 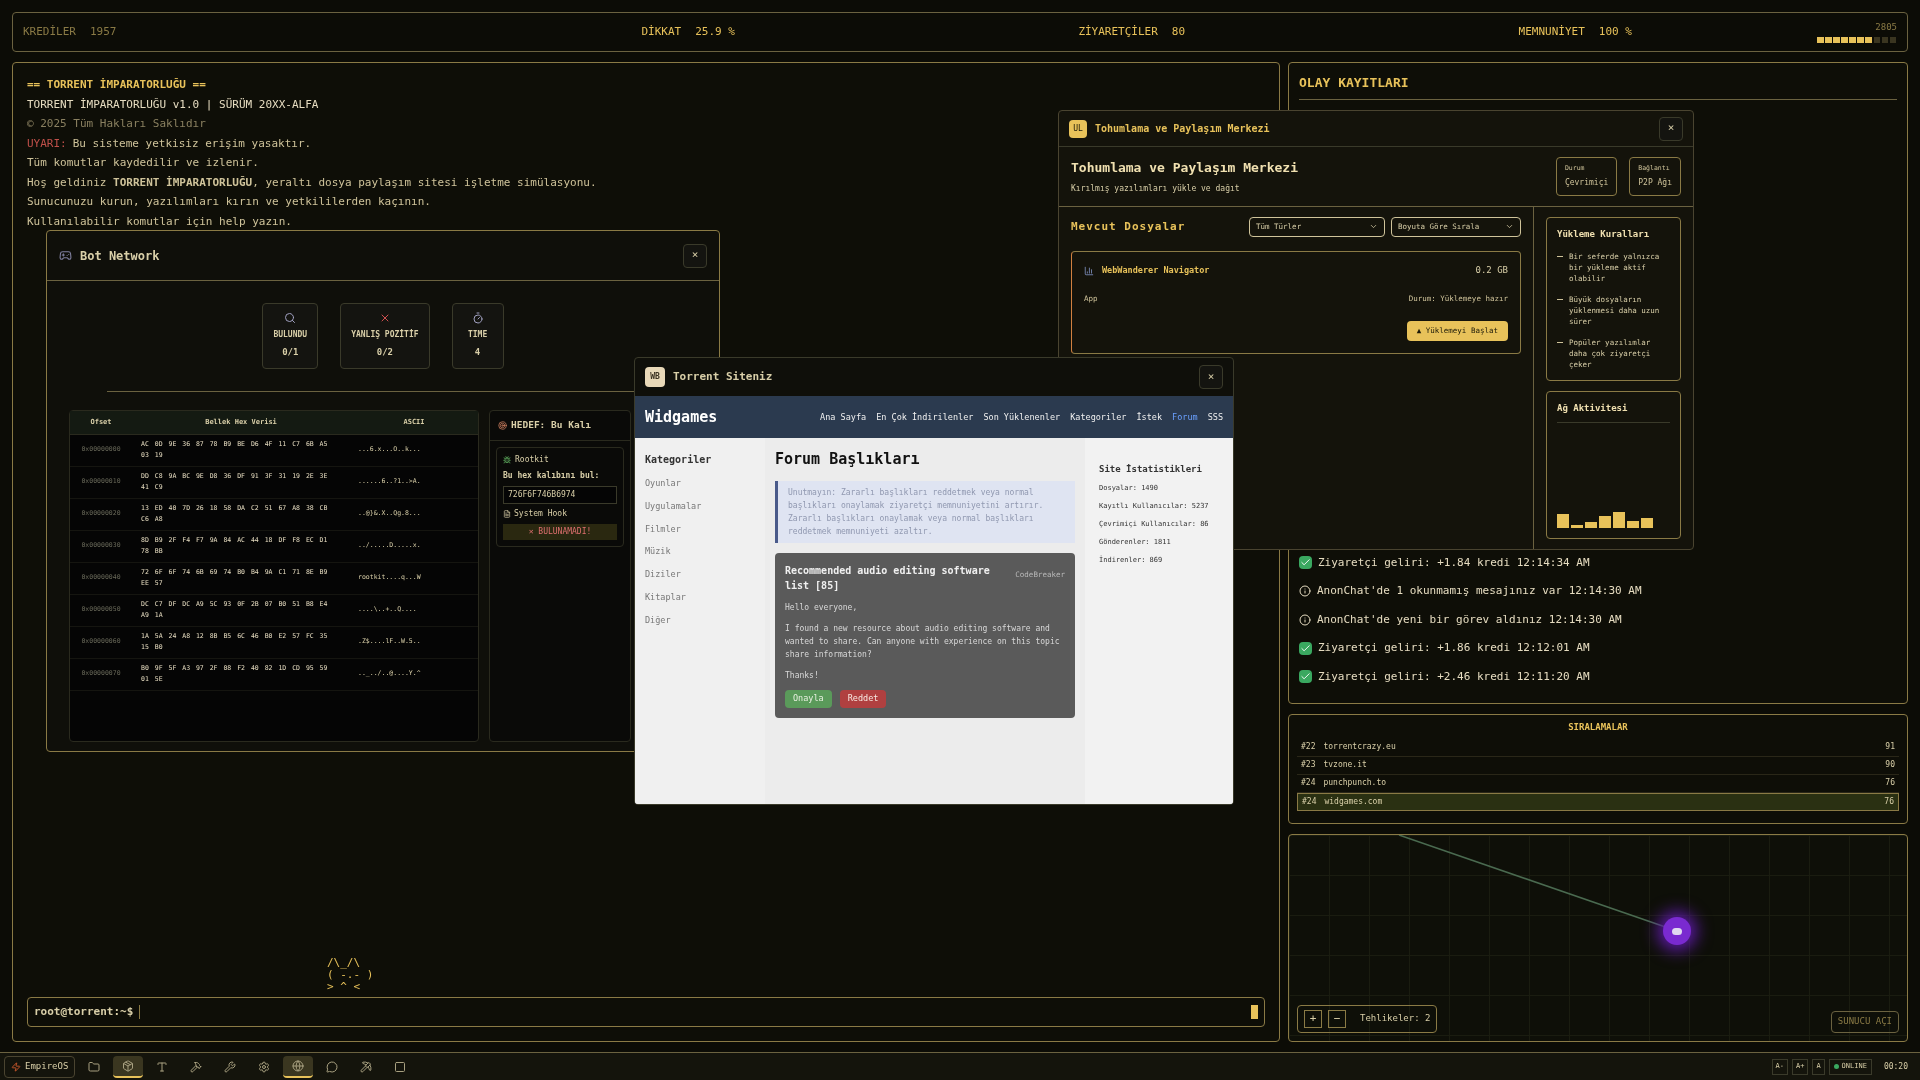 I want to click on ranking-row: #22 torrentcrazy.eu 91, so click(x=1598, y=747).